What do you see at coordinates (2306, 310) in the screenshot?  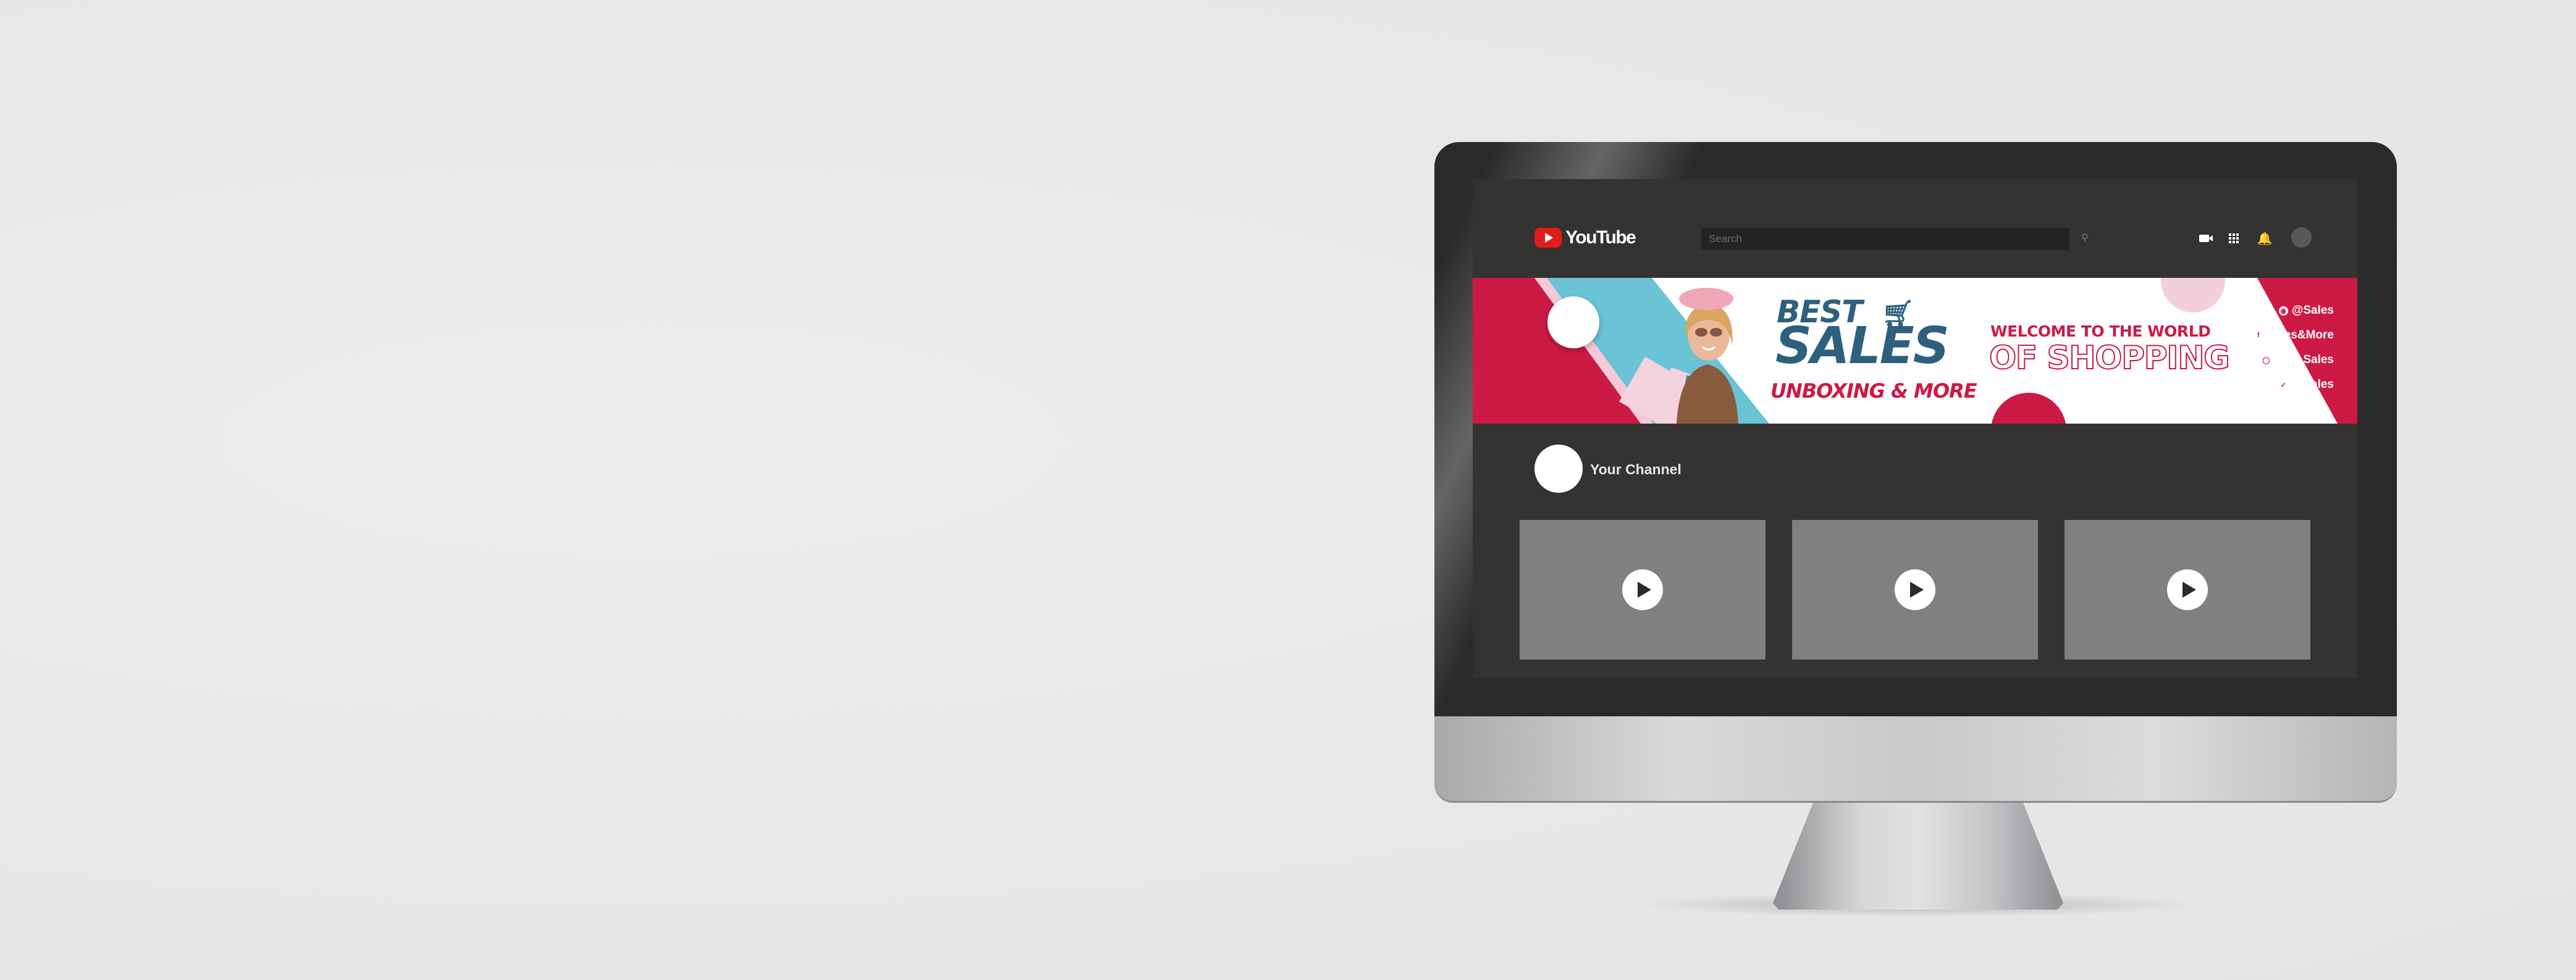 I see `social-link-instagram: ◉ @Sales` at bounding box center [2306, 310].